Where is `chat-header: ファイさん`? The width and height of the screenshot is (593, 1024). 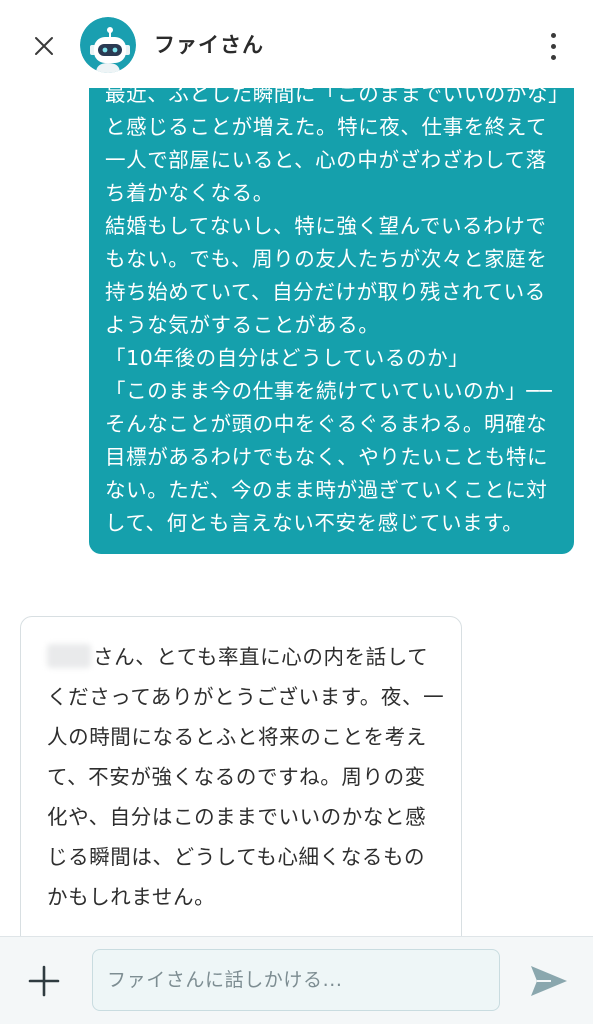 chat-header: ファイさん is located at coordinates (296, 44).